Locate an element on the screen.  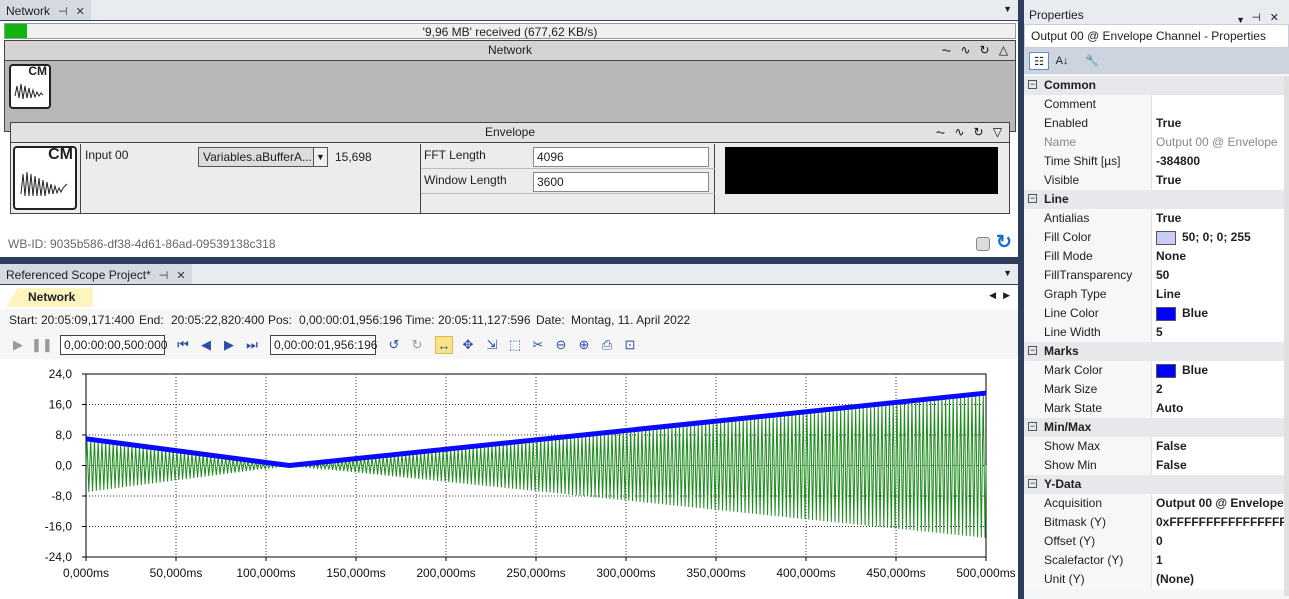
property-value: Auto is located at coordinates (1218, 408).